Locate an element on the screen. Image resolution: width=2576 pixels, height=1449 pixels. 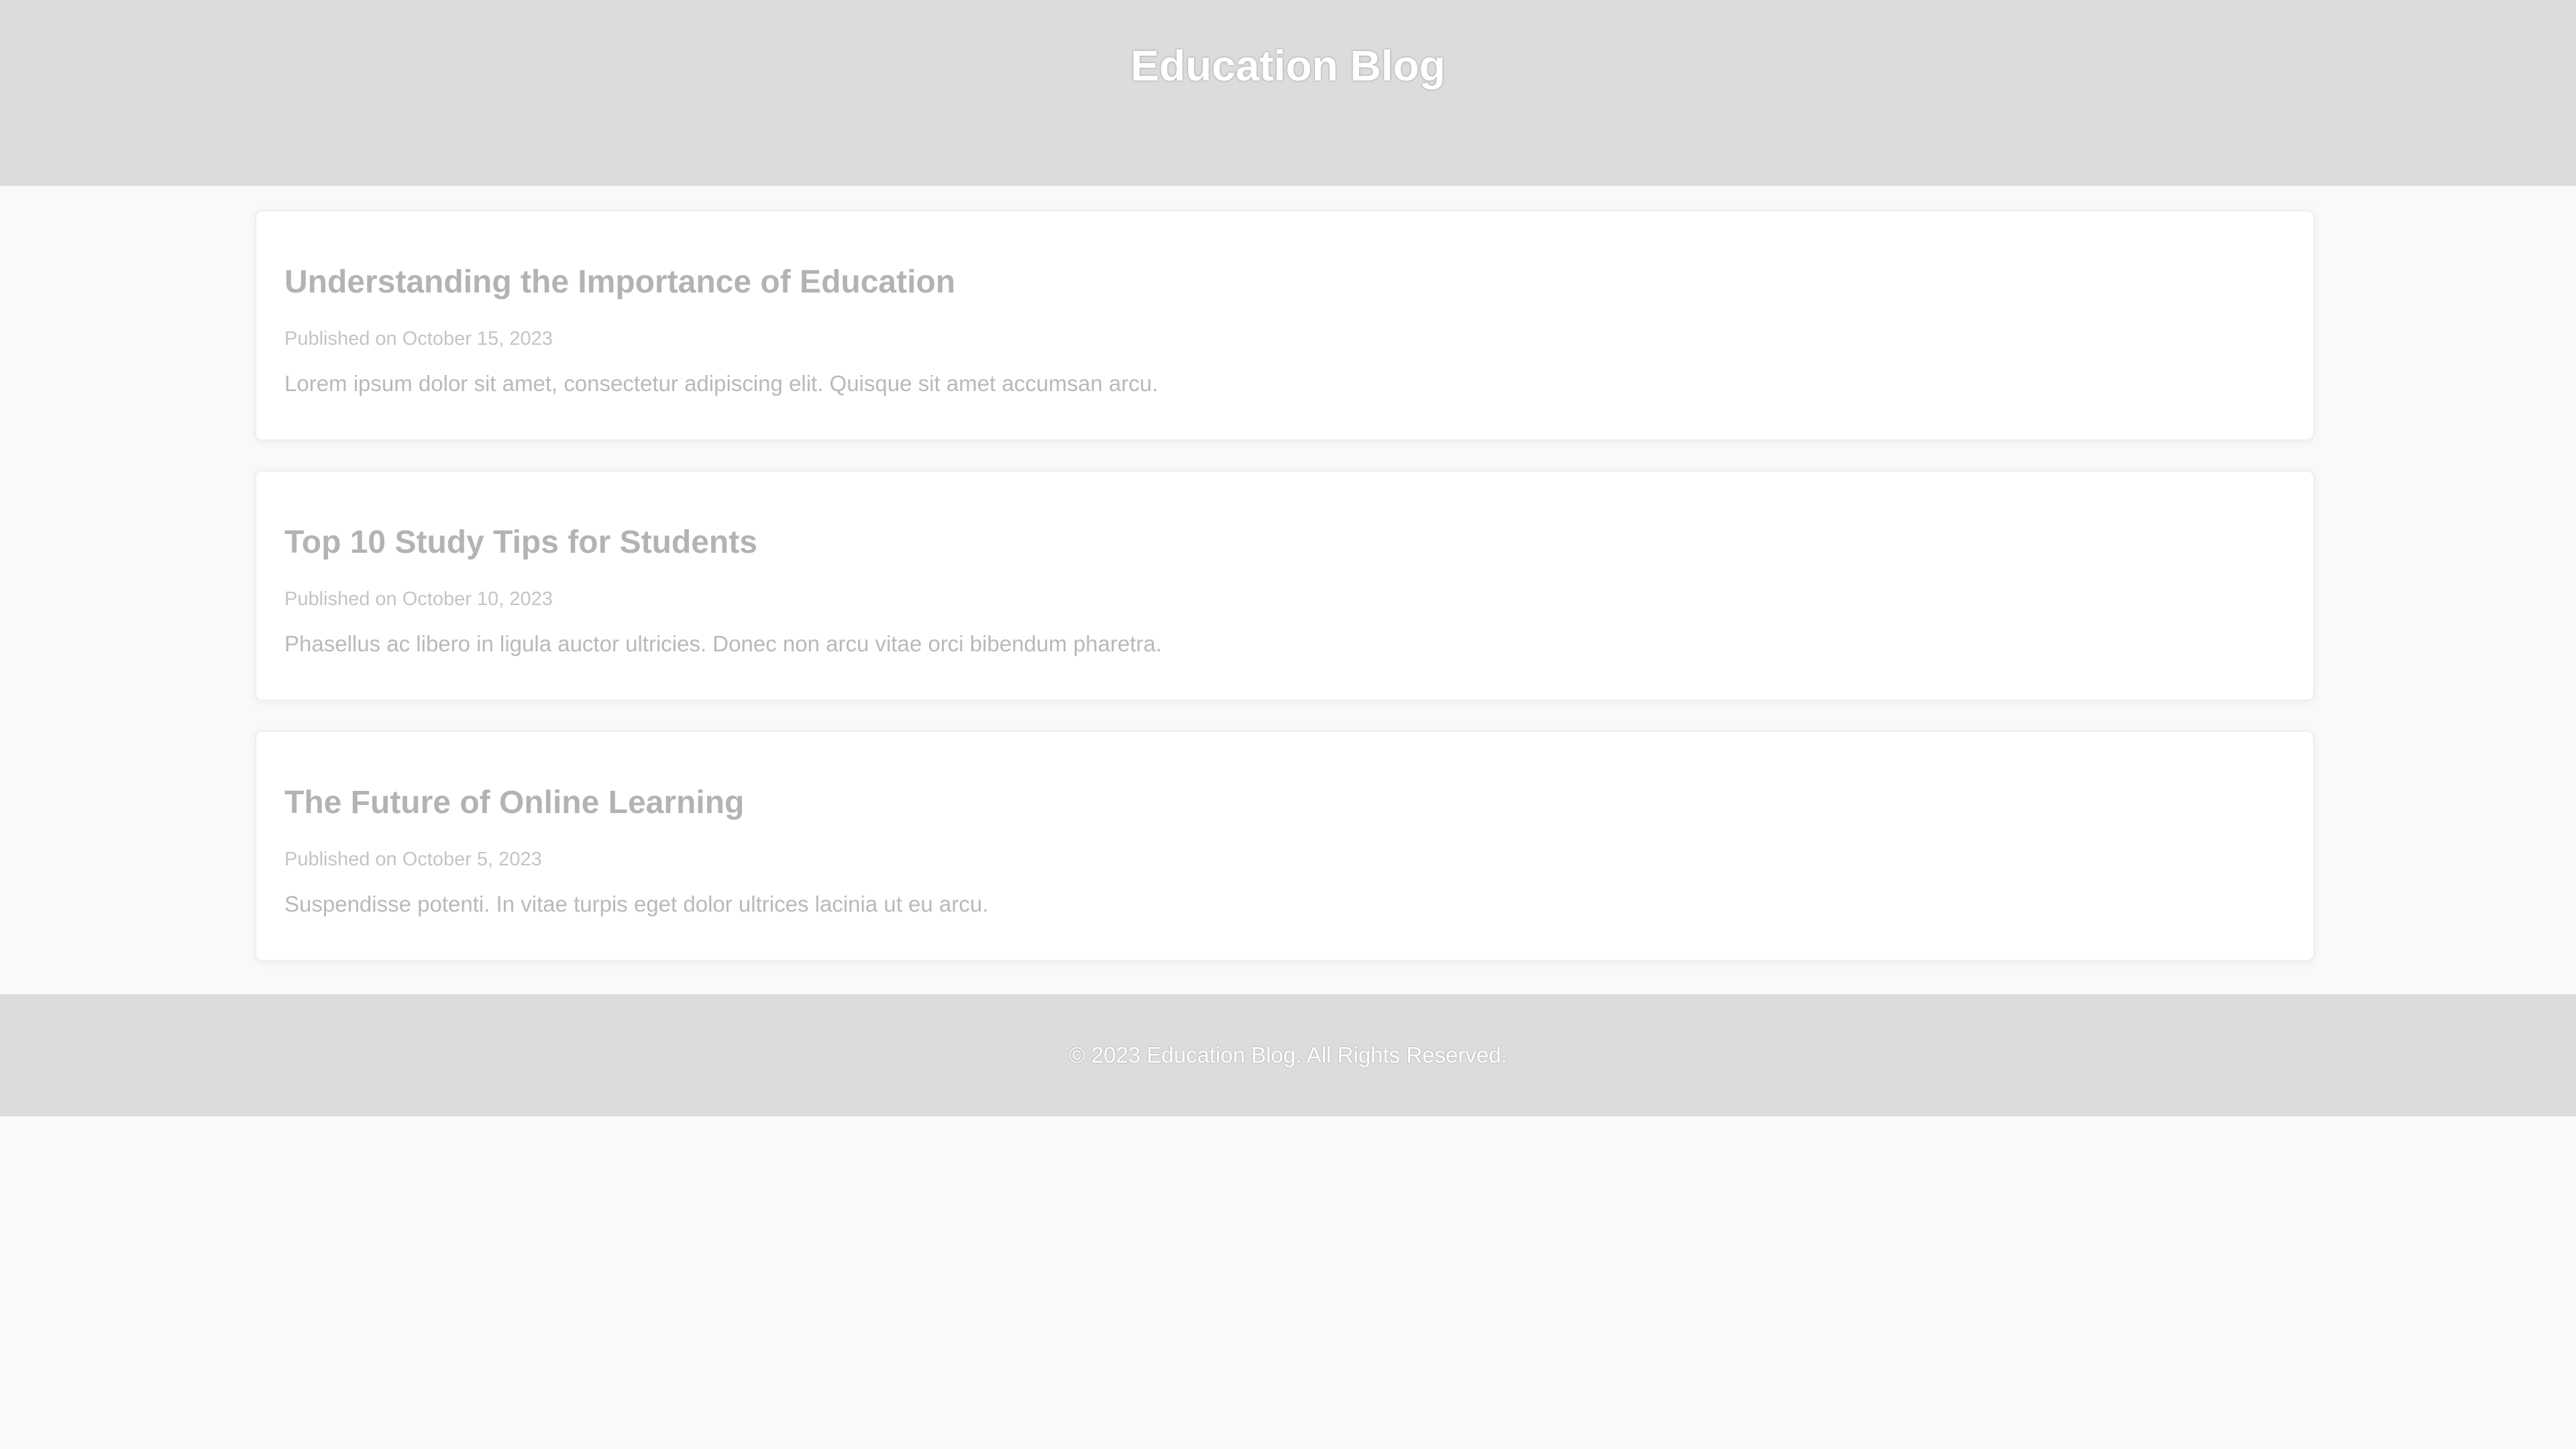
post-date: Published on October 15, 2023 is located at coordinates (418, 339).